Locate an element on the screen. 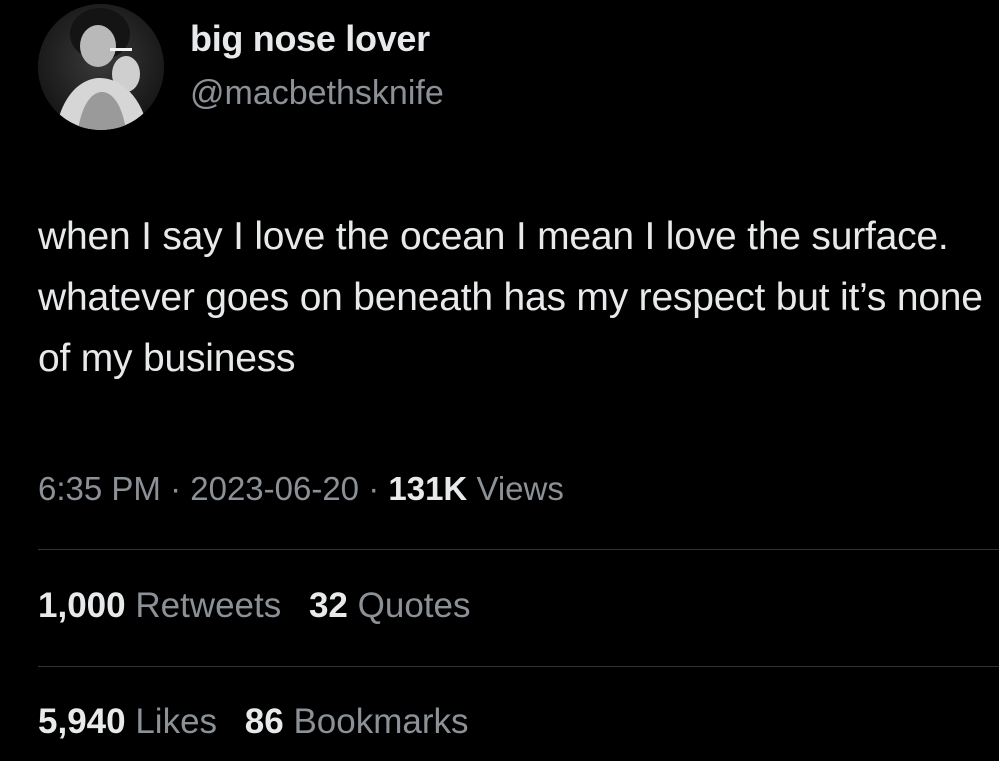 The height and width of the screenshot is (761, 999). likes-count: 5,940 is located at coordinates (82, 721).